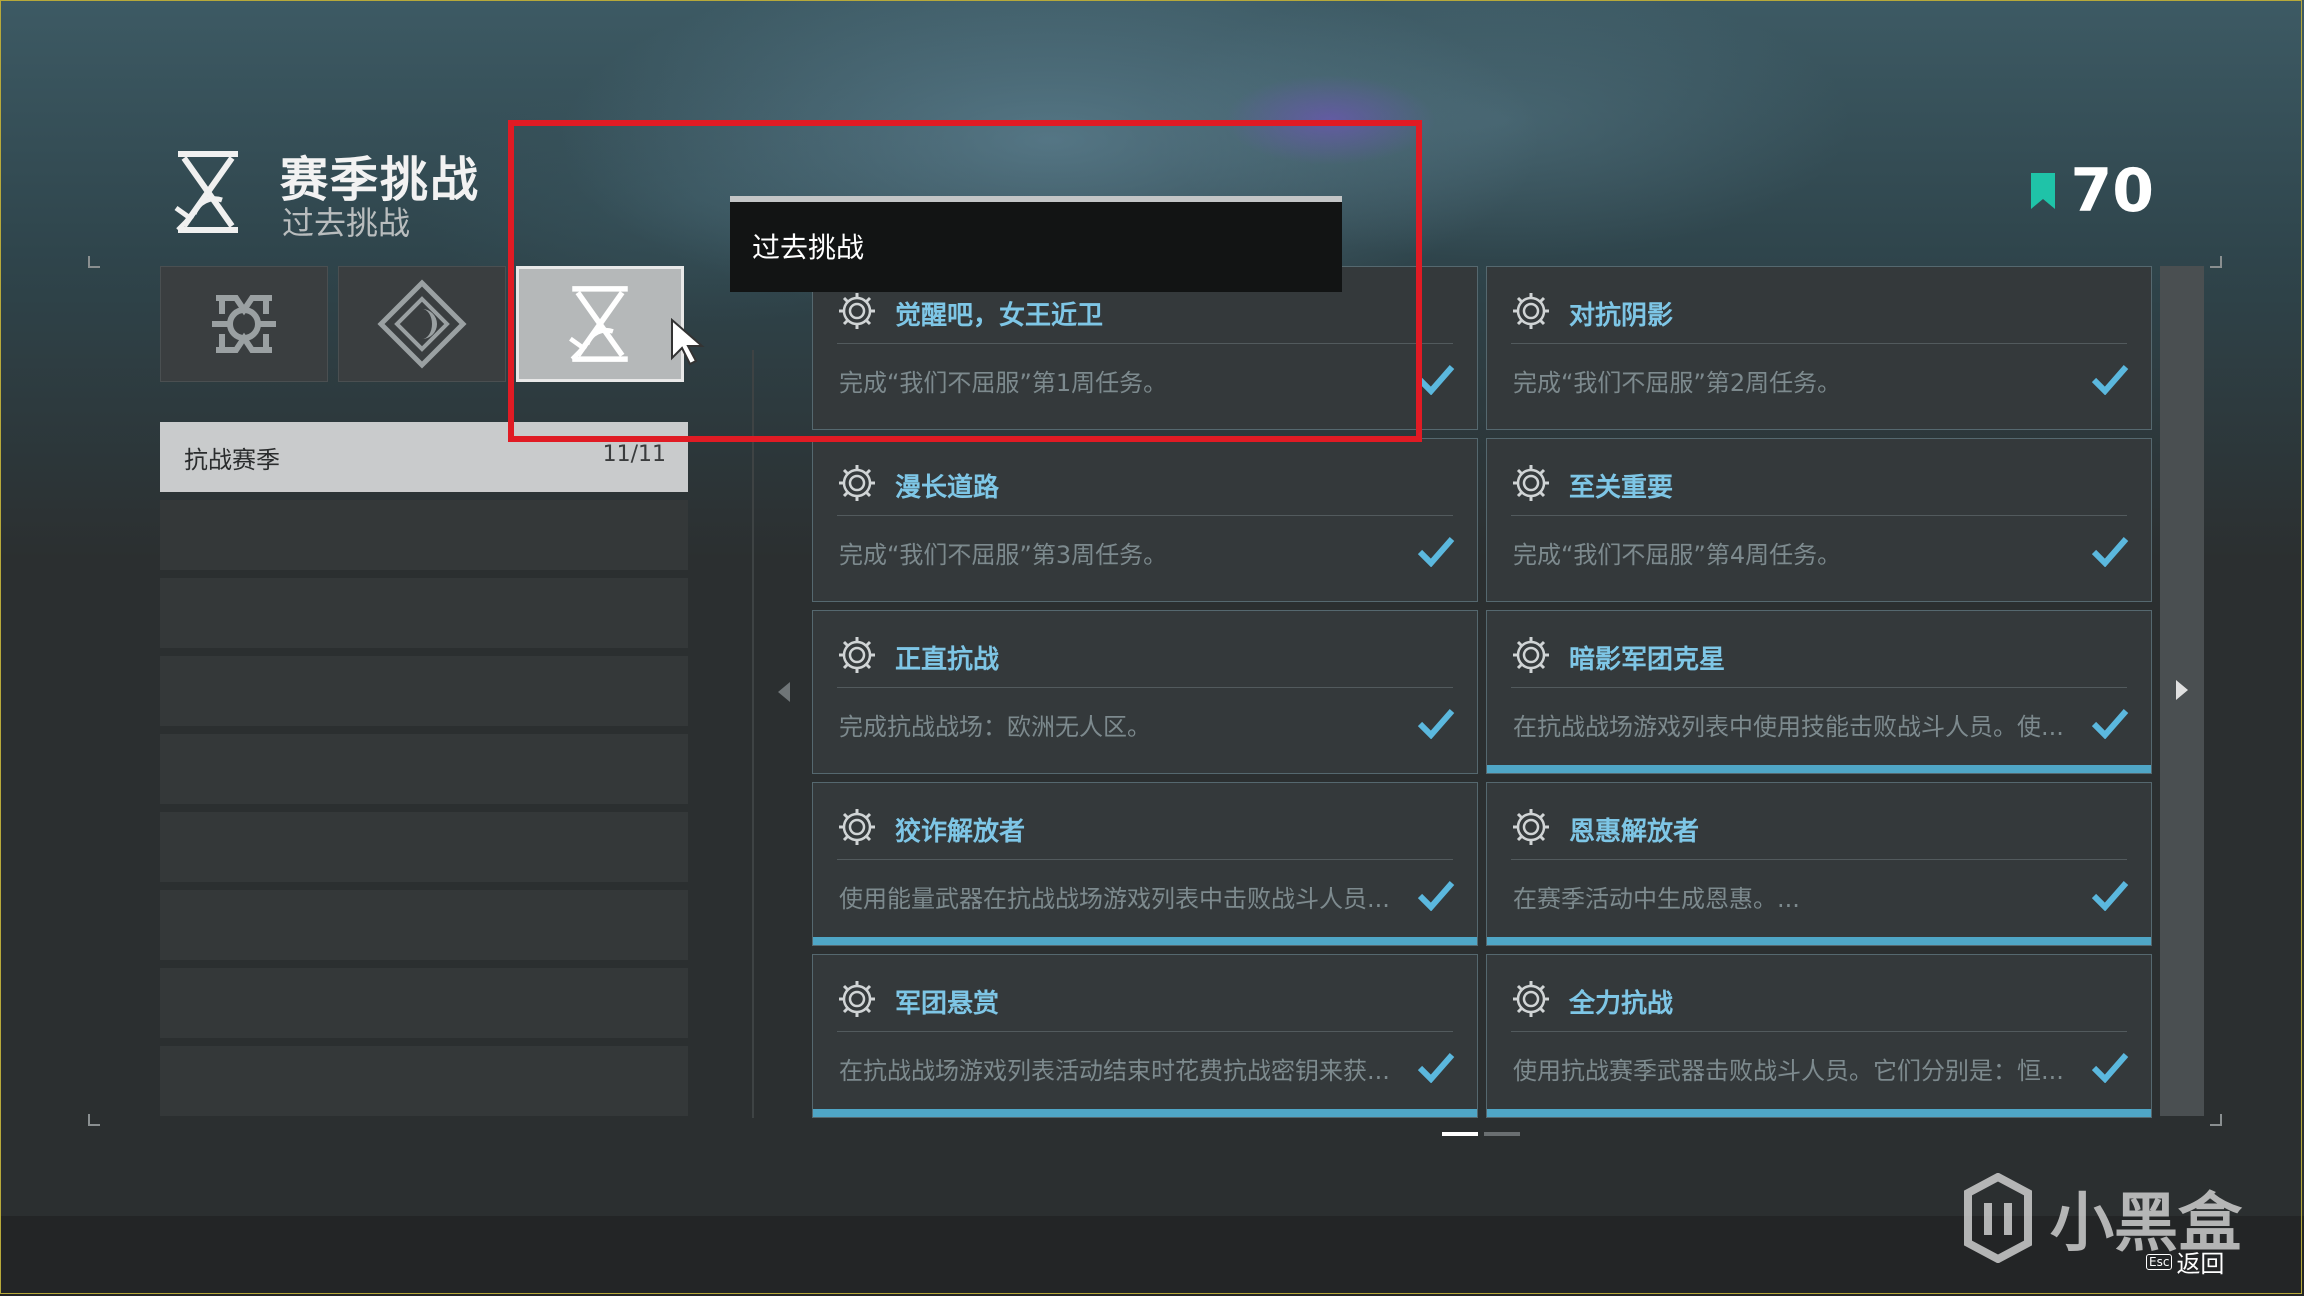 The height and width of the screenshot is (1296, 2304). Describe the element at coordinates (1677, 555) in the screenshot. I see `challenge-description: 完成“我们不屈服”第4周任务。` at that location.